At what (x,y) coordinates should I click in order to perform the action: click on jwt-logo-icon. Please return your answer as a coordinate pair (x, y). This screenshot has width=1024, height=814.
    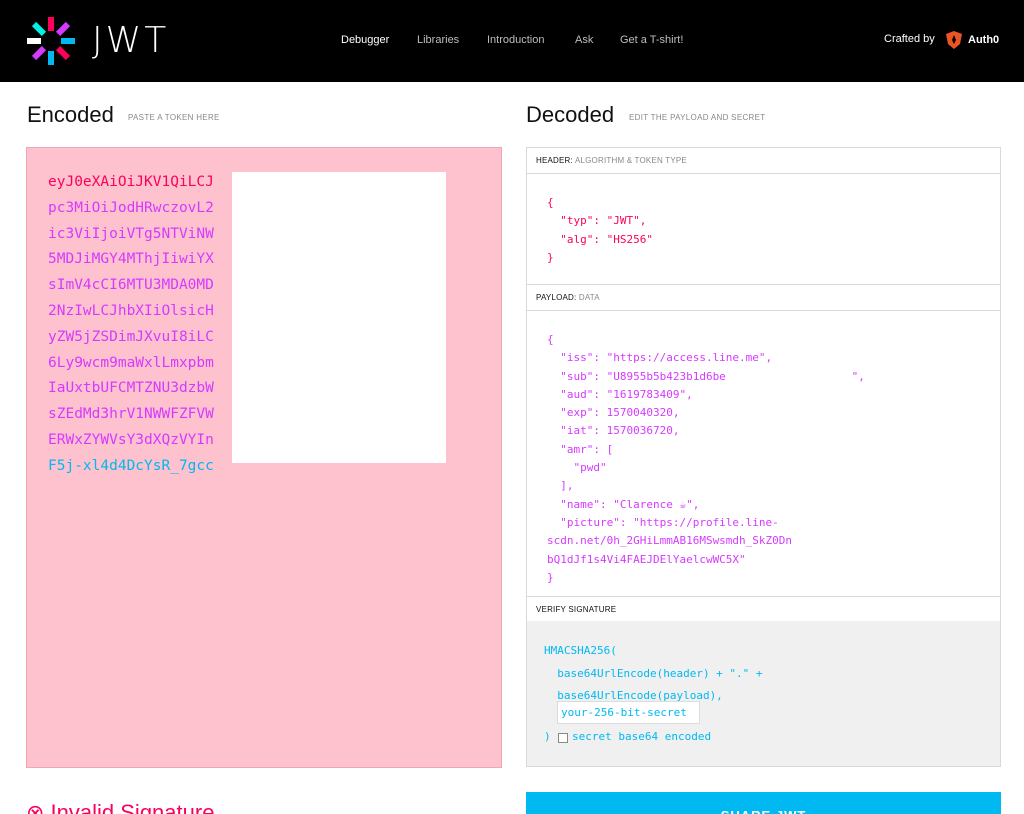
    Looking at the image, I should click on (51, 41).